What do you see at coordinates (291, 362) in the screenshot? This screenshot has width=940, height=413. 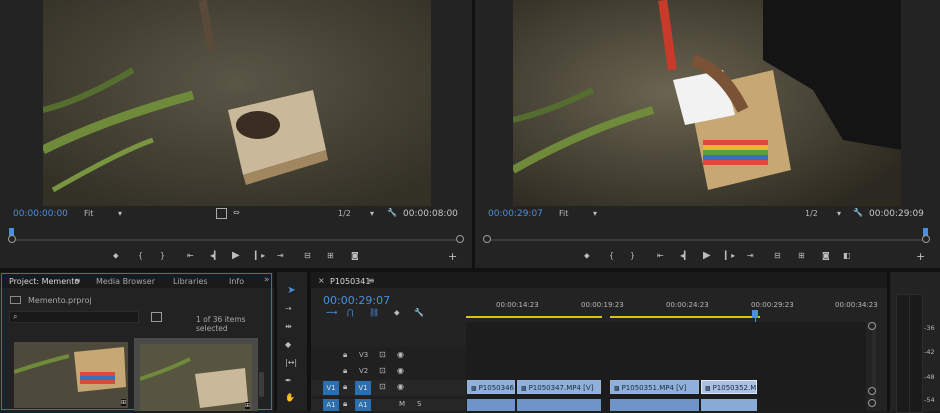 I see `slip-icon: |↔|` at bounding box center [291, 362].